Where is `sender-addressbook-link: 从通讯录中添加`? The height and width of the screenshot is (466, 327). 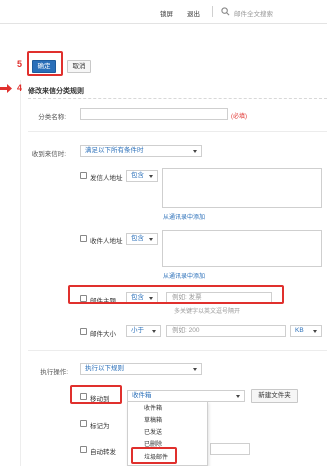 sender-addressbook-link: 从通讯录中添加 is located at coordinates (184, 216).